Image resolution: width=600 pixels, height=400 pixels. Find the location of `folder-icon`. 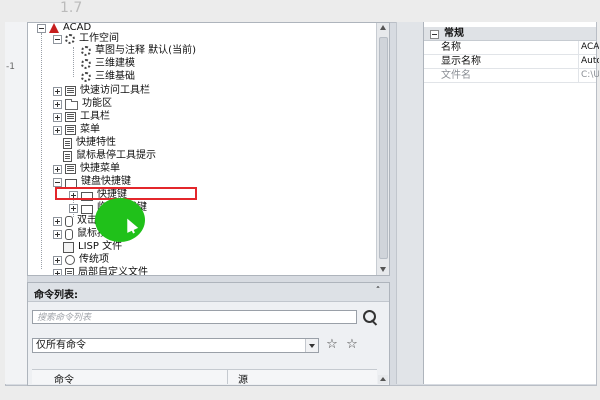

folder-icon is located at coordinates (71, 104).